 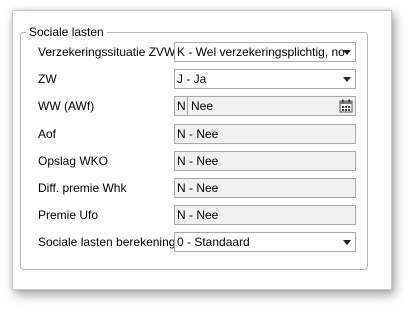 What do you see at coordinates (265, 242) in the screenshot?
I see `sociale-lasten-berekening-select: 0 - Standaard` at bounding box center [265, 242].